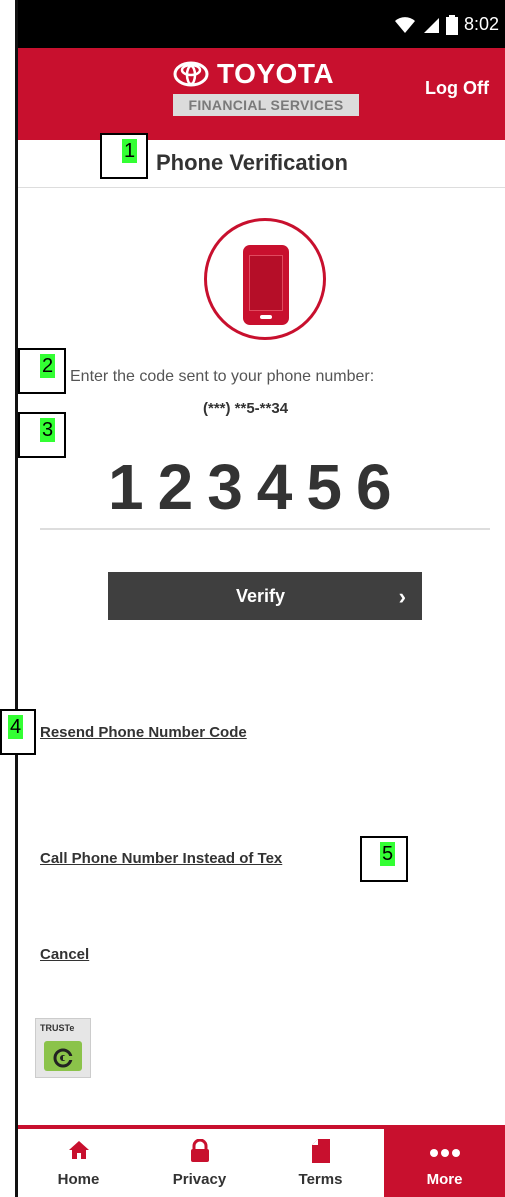  I want to click on masked-phone-number: (***) **5-**34, so click(246, 408).